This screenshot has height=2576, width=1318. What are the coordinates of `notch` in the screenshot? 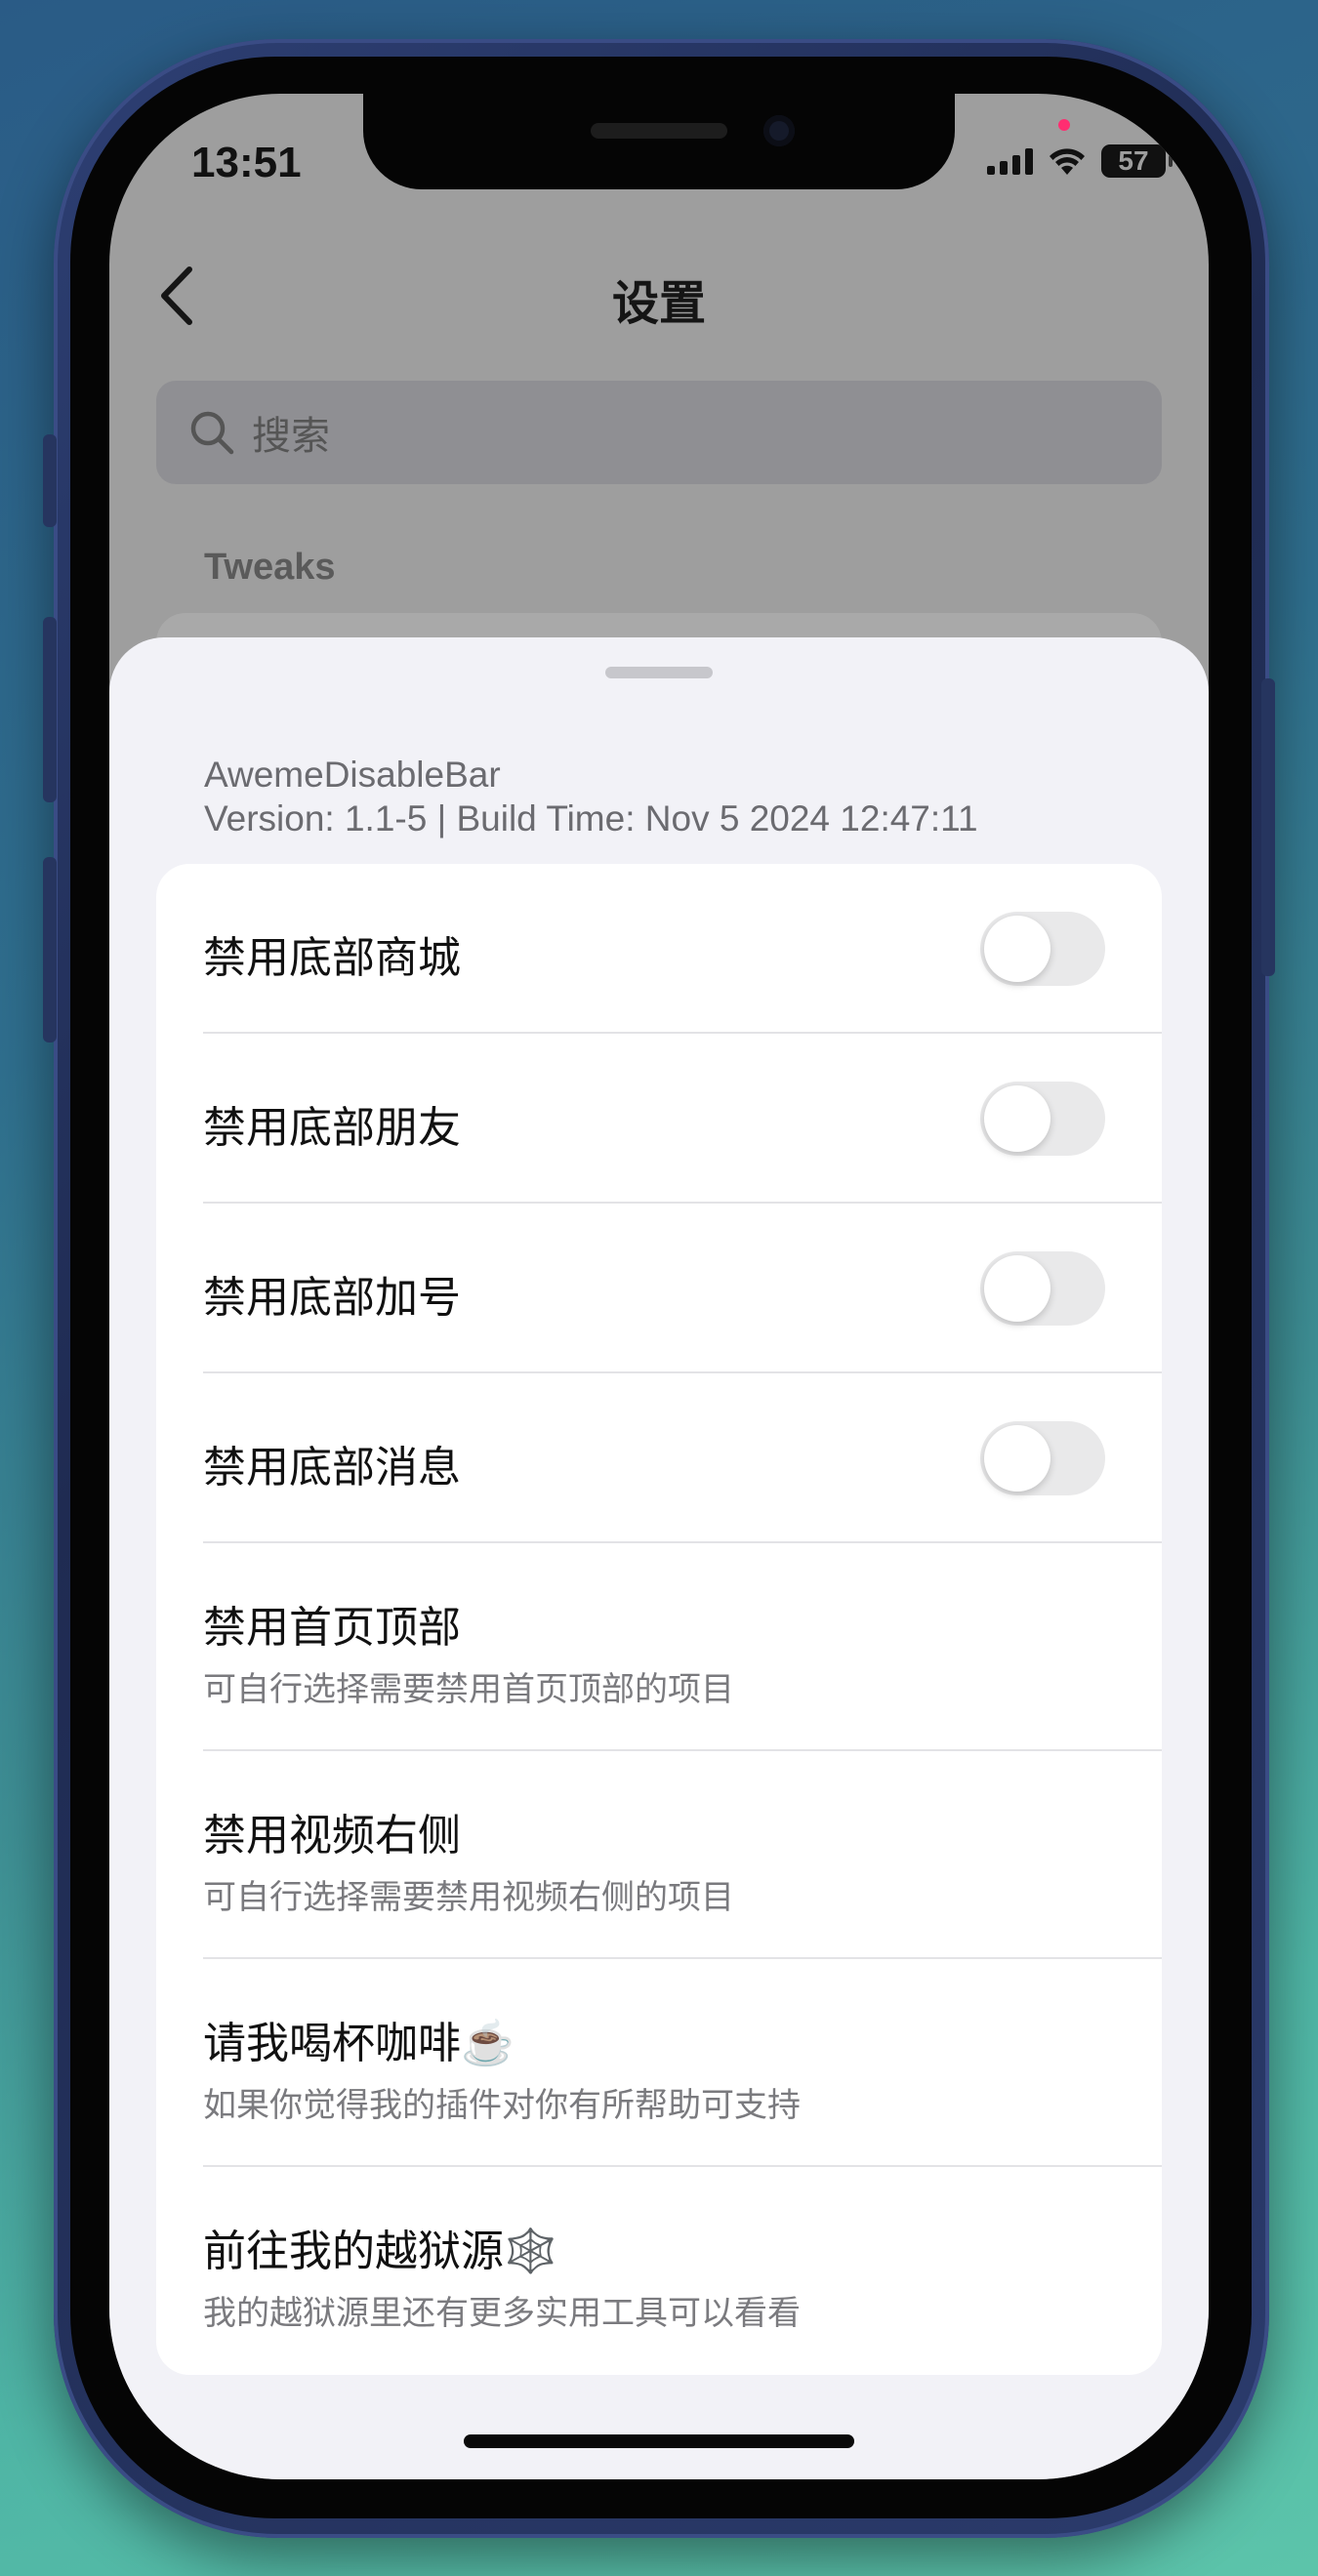 It's located at (659, 141).